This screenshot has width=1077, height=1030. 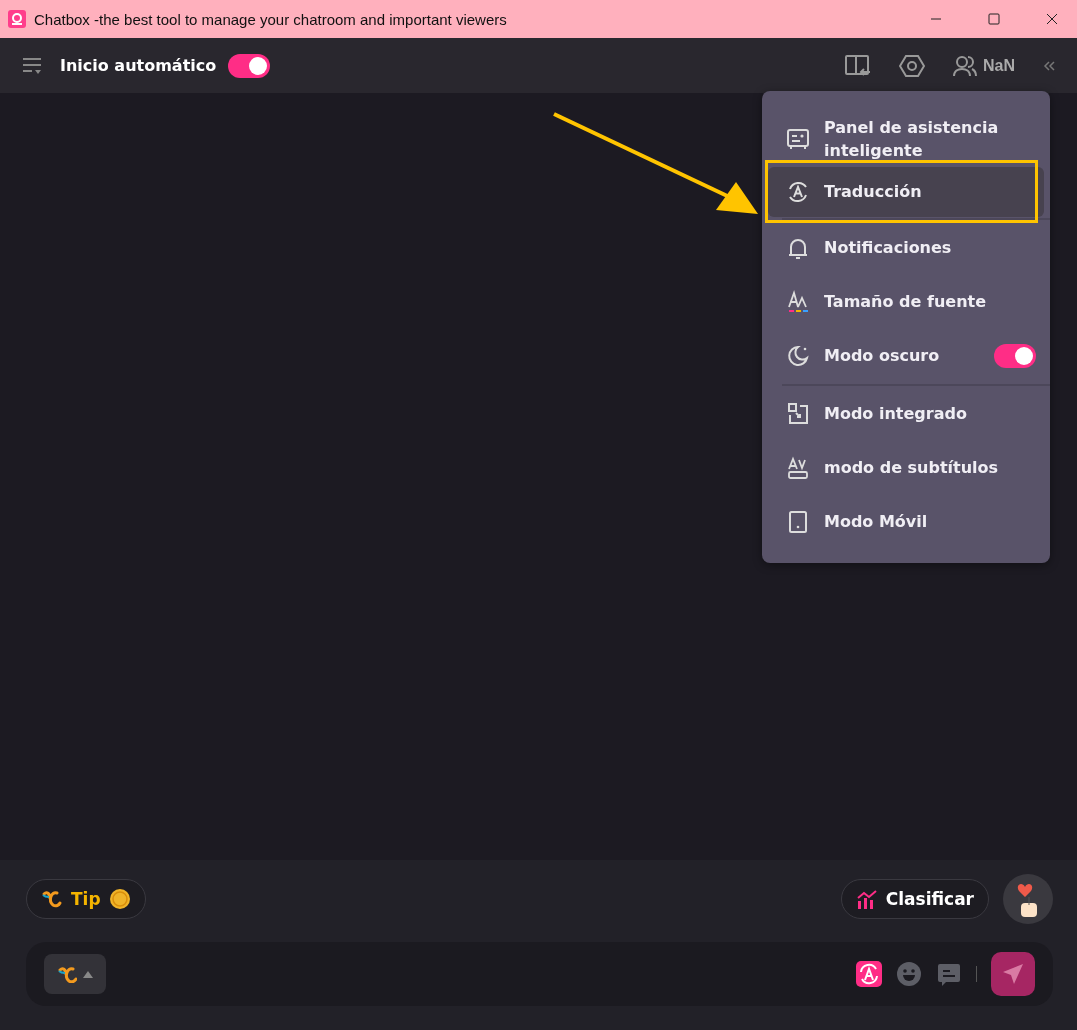 I want to click on settings-icon, so click(x=912, y=65).